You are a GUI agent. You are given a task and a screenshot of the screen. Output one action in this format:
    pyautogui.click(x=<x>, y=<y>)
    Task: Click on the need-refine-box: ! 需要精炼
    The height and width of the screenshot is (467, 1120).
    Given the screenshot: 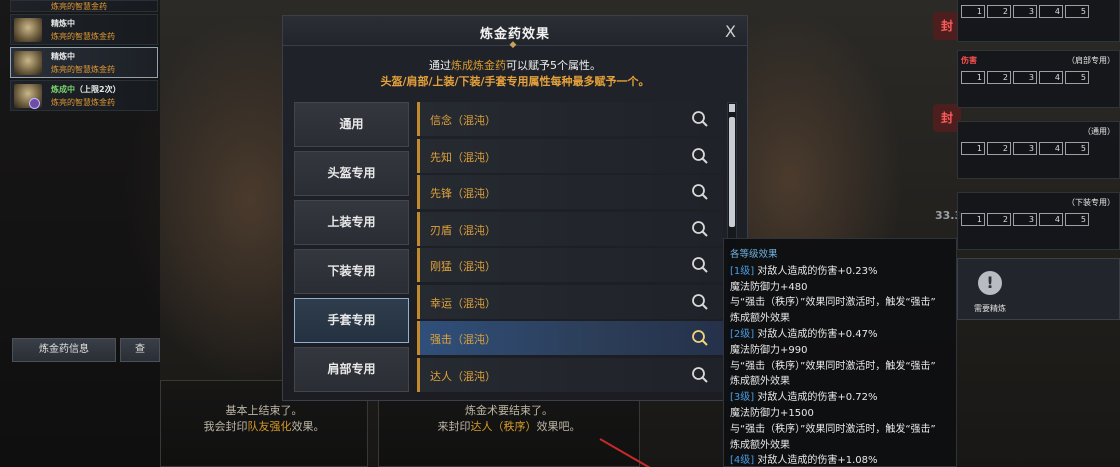 What is the action you would take?
    pyautogui.click(x=1038, y=289)
    